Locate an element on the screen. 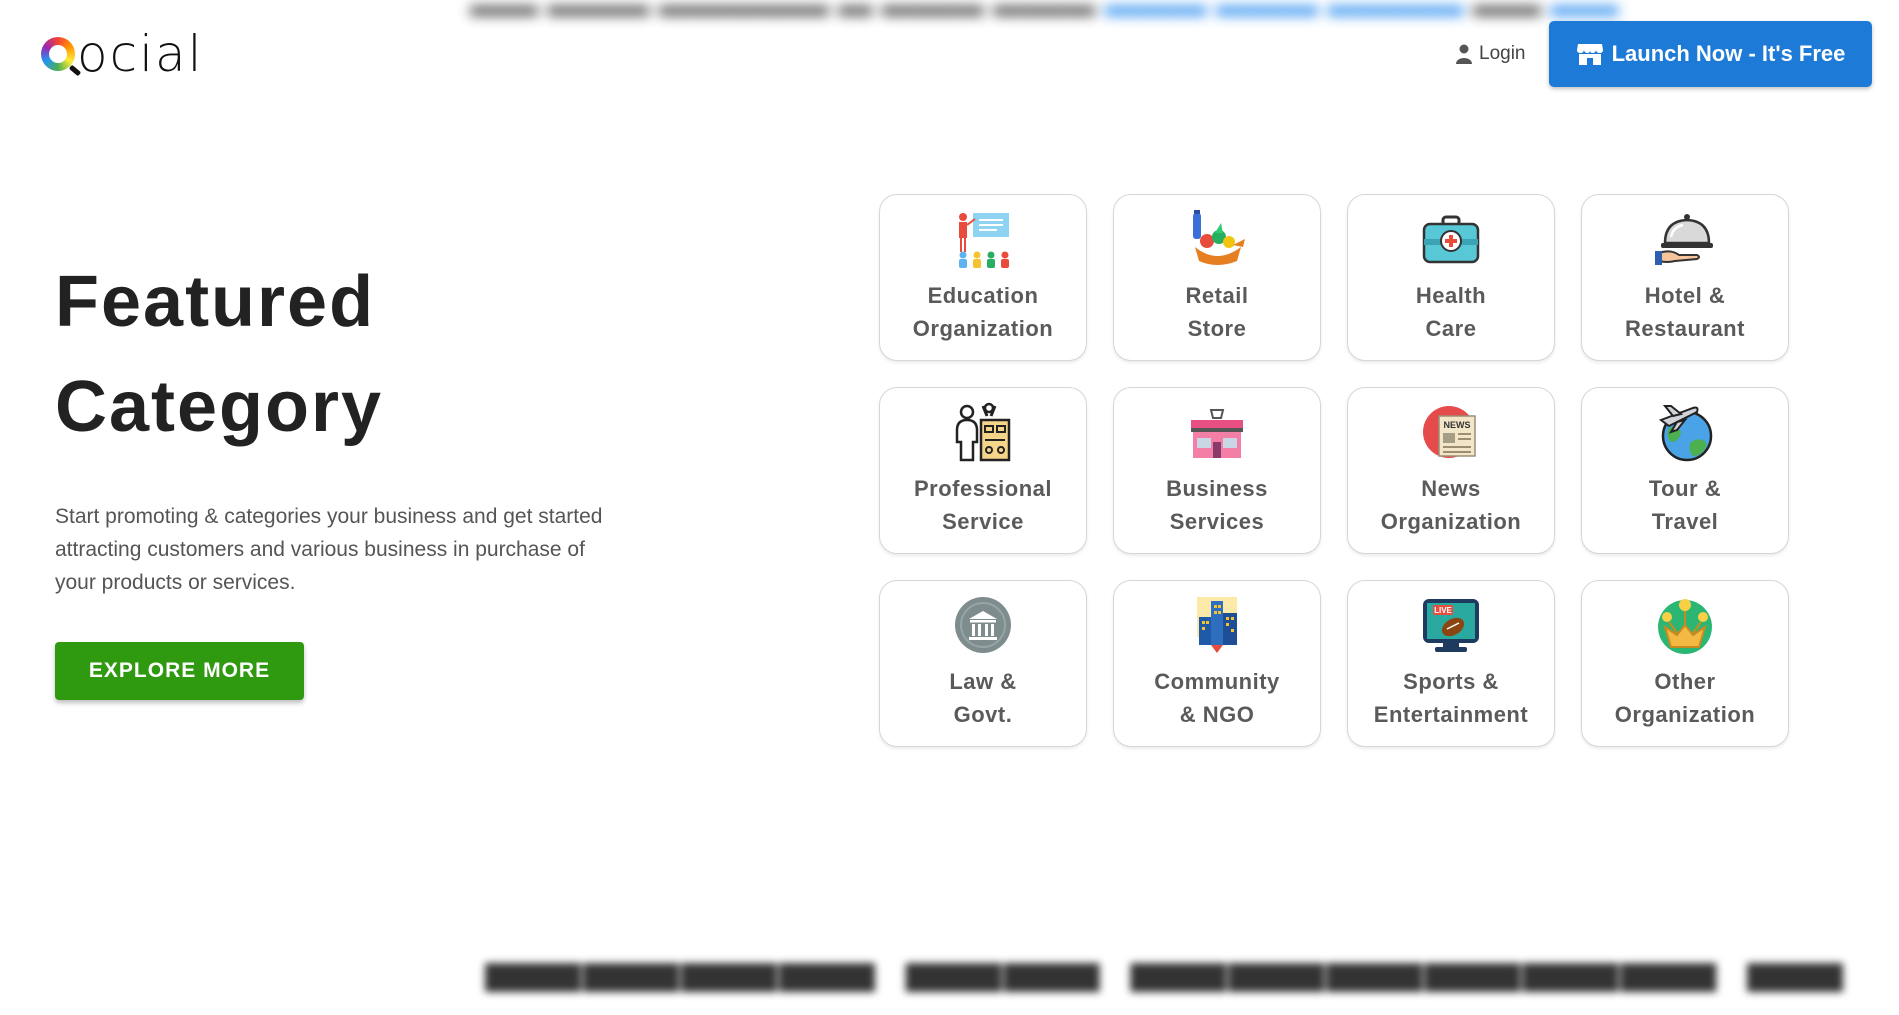  svg-text: LIVE is located at coordinates (1443, 610).